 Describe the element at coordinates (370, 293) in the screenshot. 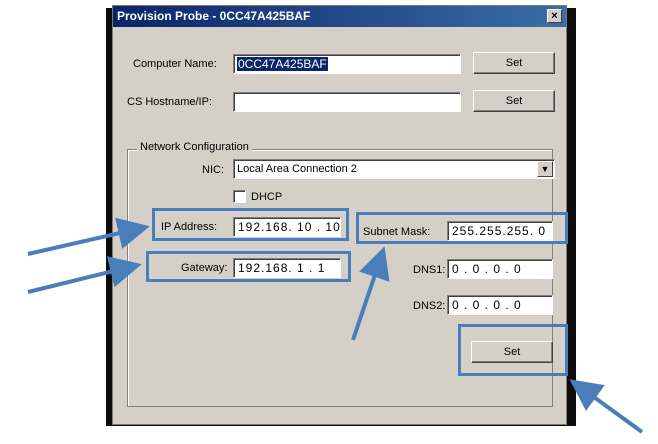

I see `arrow-to-subnet-mask` at that location.